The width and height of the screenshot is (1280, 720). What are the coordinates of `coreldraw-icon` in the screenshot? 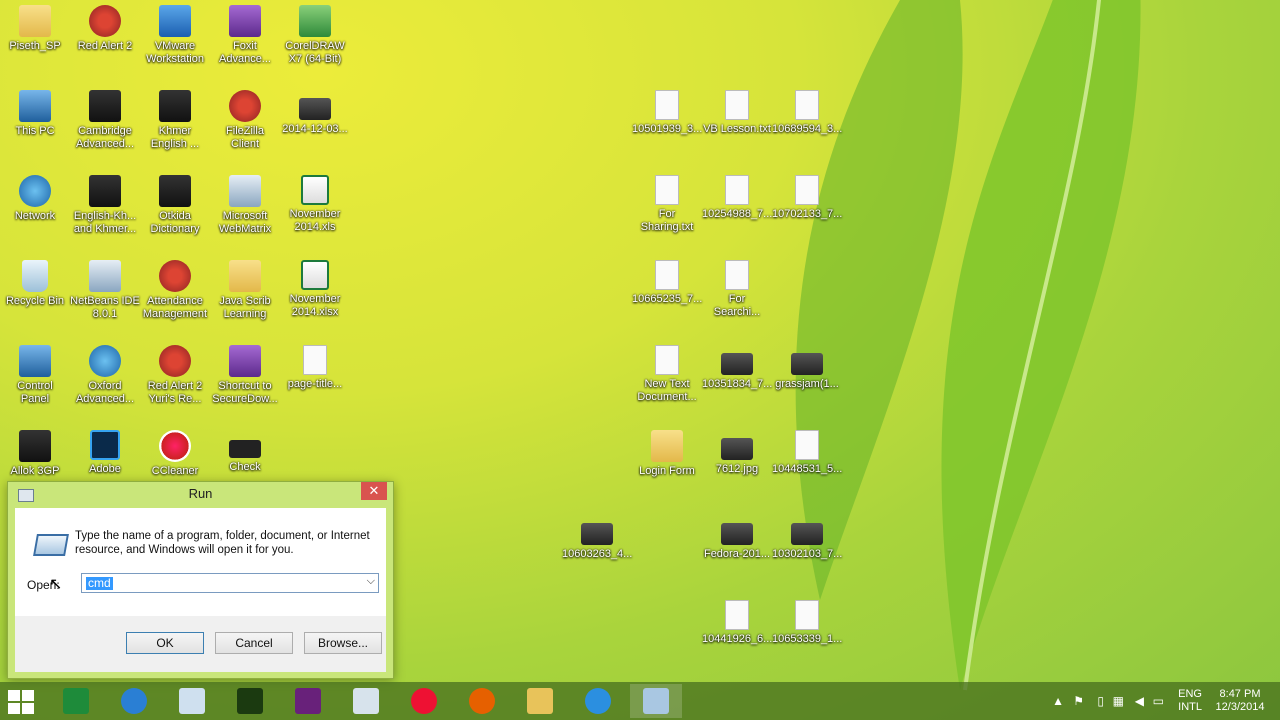 It's located at (315, 21).